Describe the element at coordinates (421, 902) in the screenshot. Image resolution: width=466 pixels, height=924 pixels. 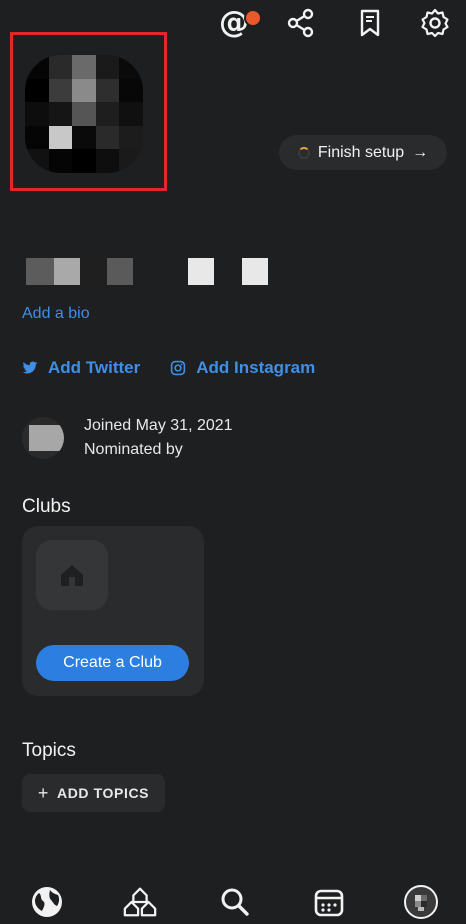
I see `profile-avatar` at that location.